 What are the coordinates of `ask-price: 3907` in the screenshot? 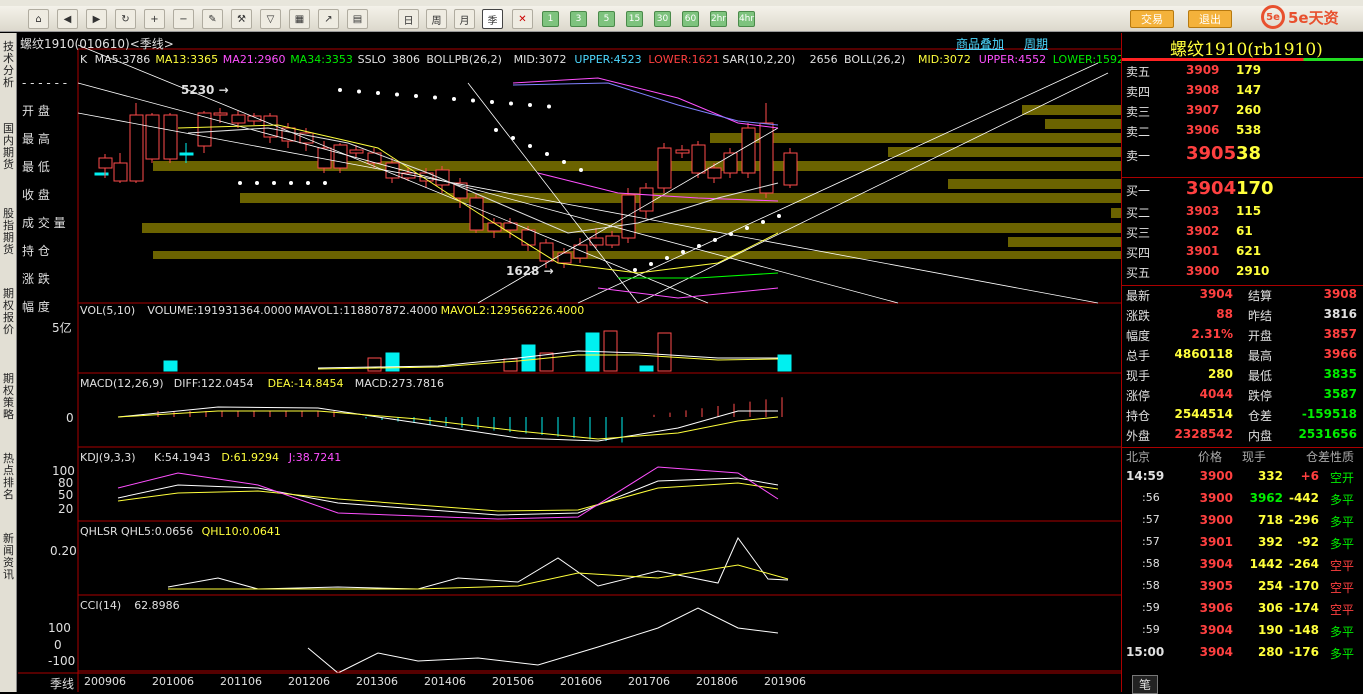 It's located at (1203, 110).